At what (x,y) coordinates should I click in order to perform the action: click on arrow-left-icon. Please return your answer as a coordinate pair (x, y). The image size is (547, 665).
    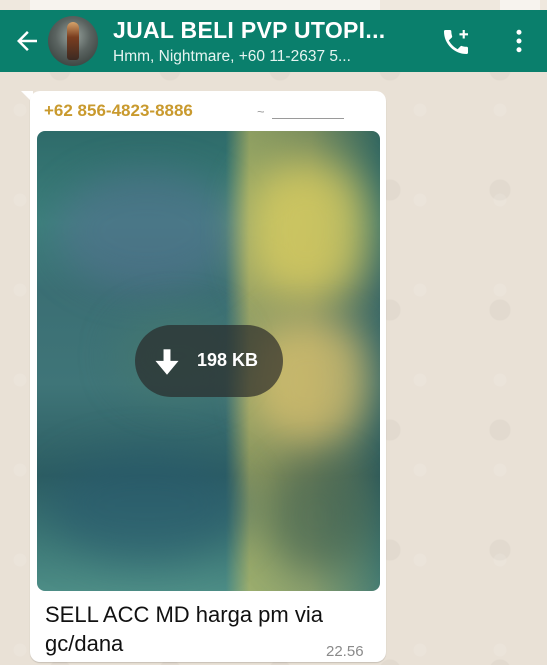
    Looking at the image, I should click on (27, 41).